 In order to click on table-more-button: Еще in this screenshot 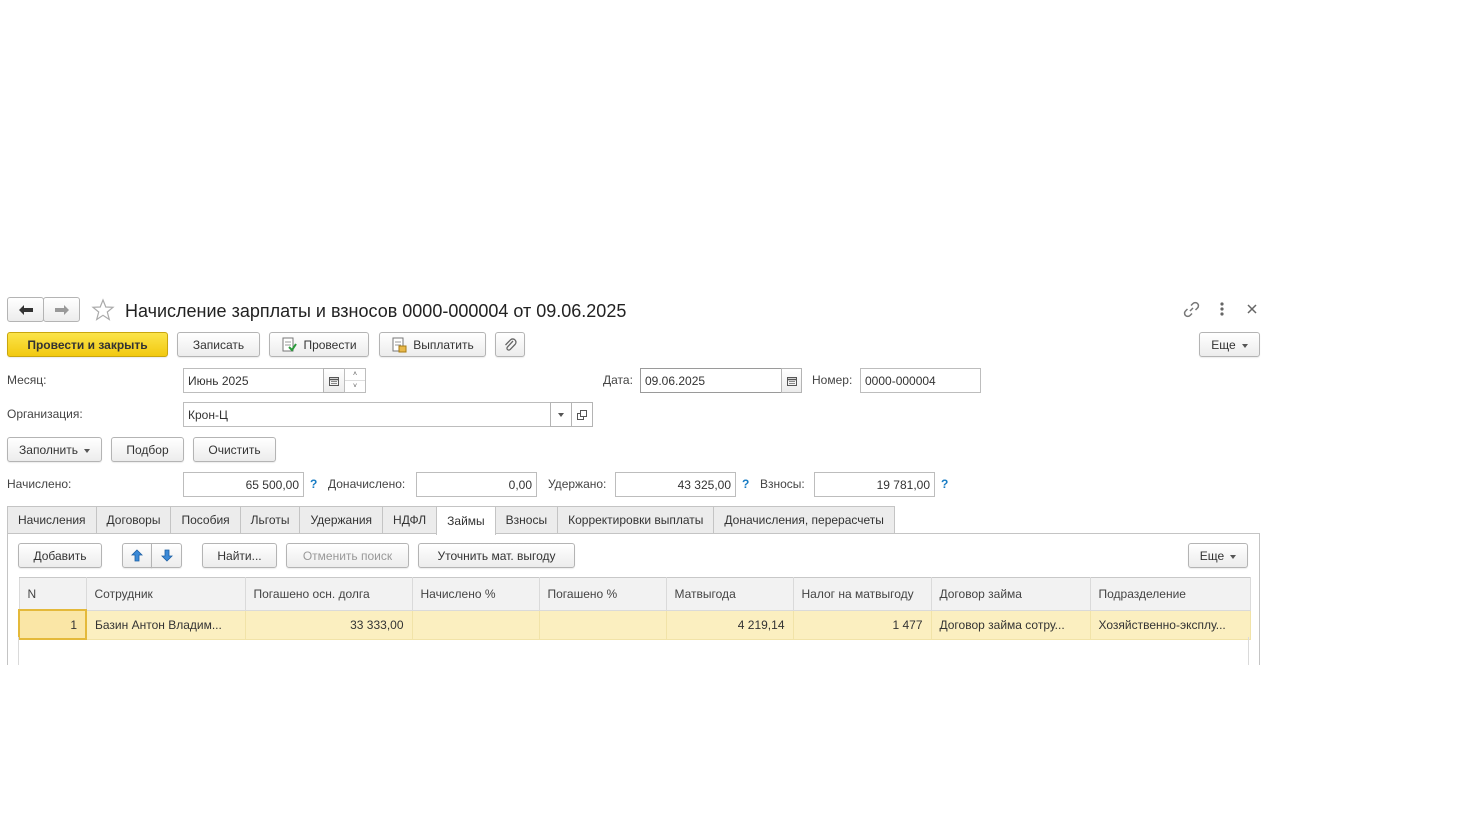, I will do `click(1218, 555)`.